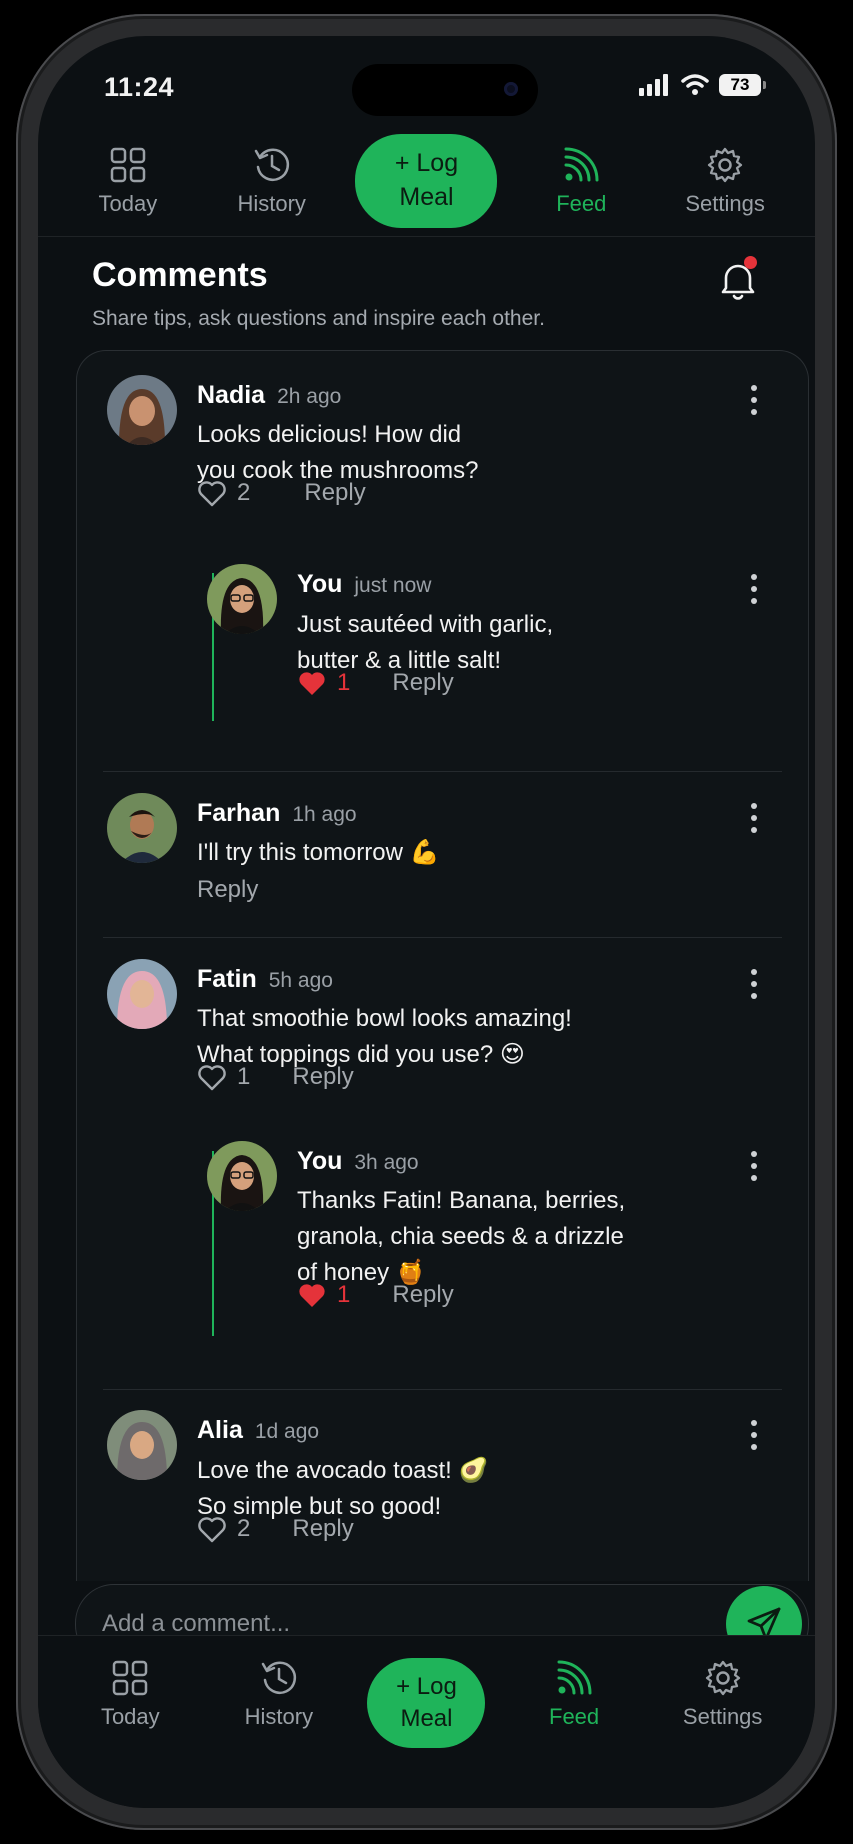  What do you see at coordinates (309, 396) in the screenshot?
I see `comment-time: 2h ago` at bounding box center [309, 396].